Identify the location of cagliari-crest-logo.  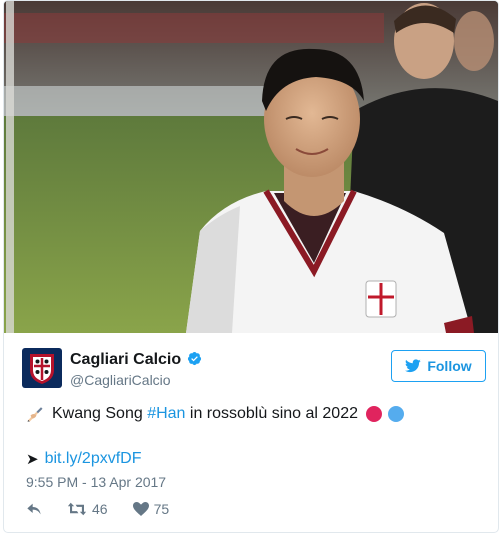
(42, 368).